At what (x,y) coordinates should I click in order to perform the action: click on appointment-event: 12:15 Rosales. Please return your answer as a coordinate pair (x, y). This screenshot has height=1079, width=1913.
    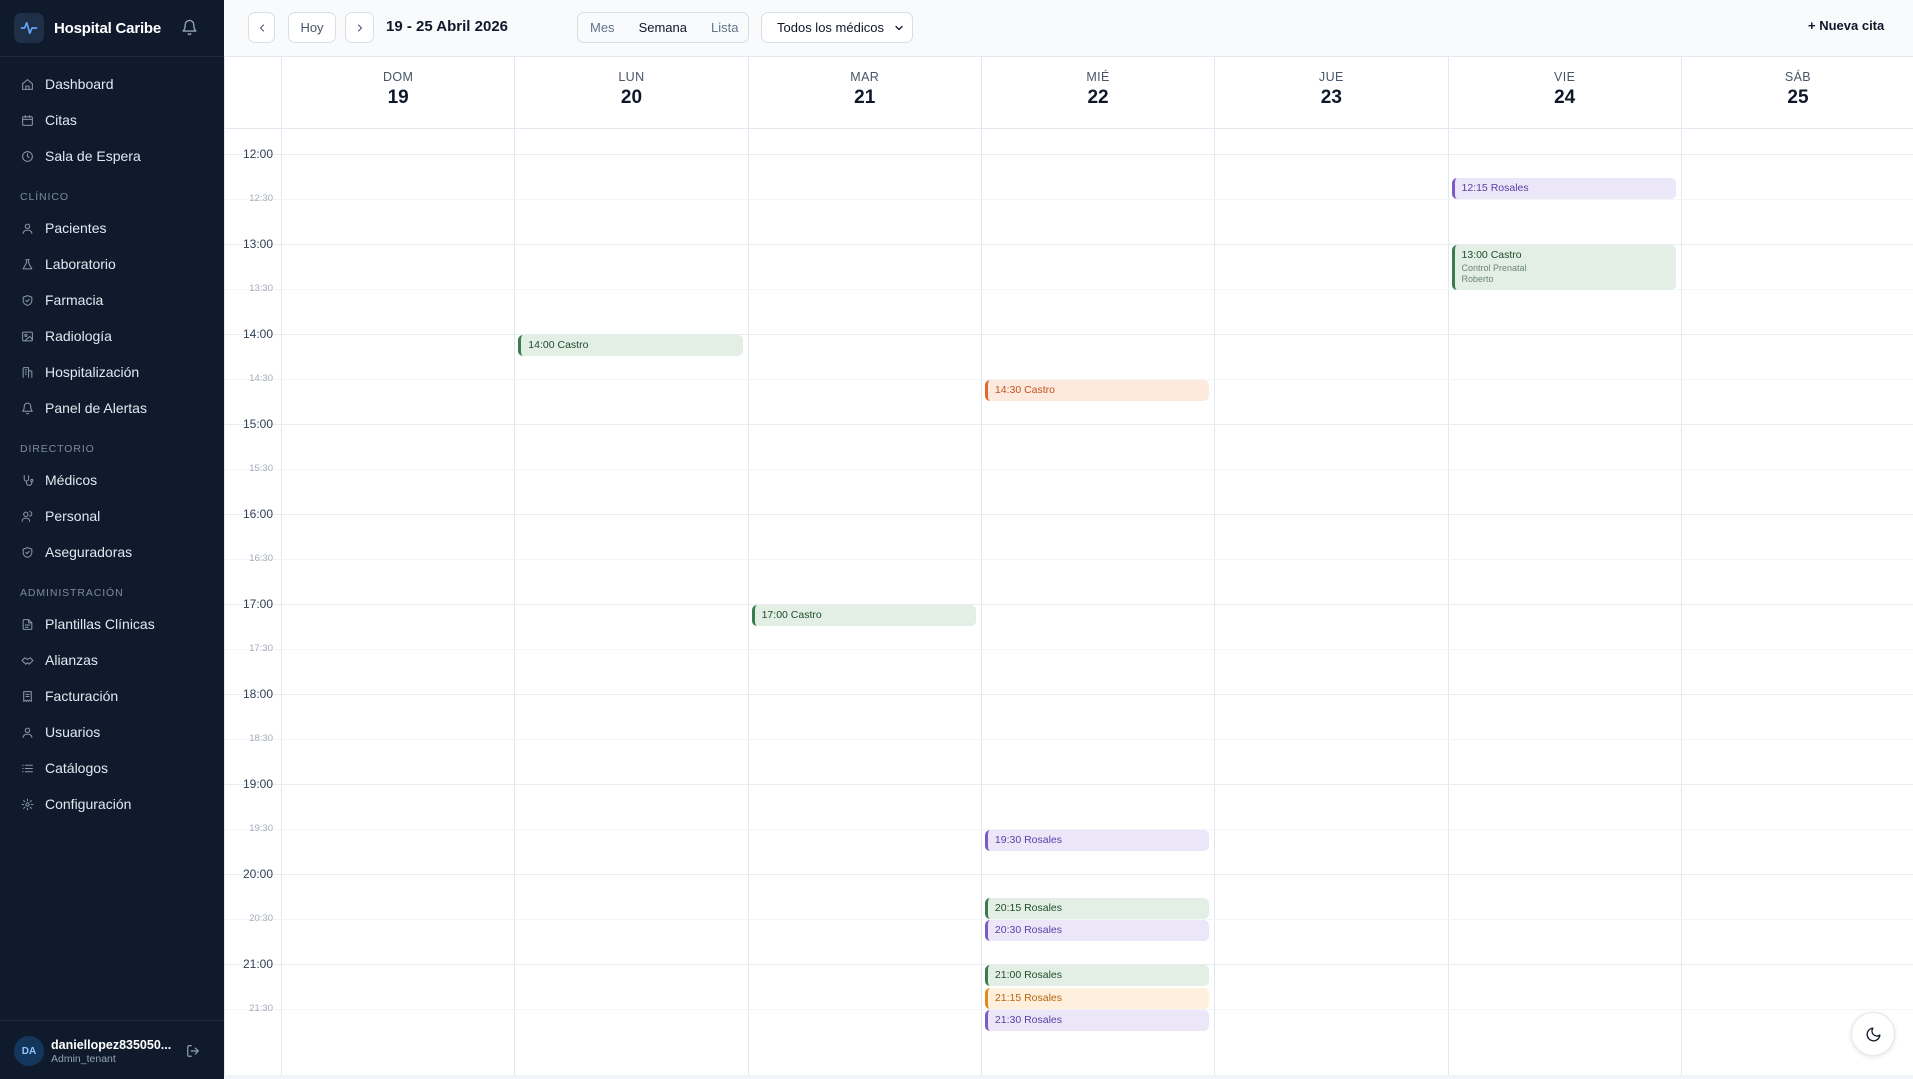
    Looking at the image, I should click on (1563, 188).